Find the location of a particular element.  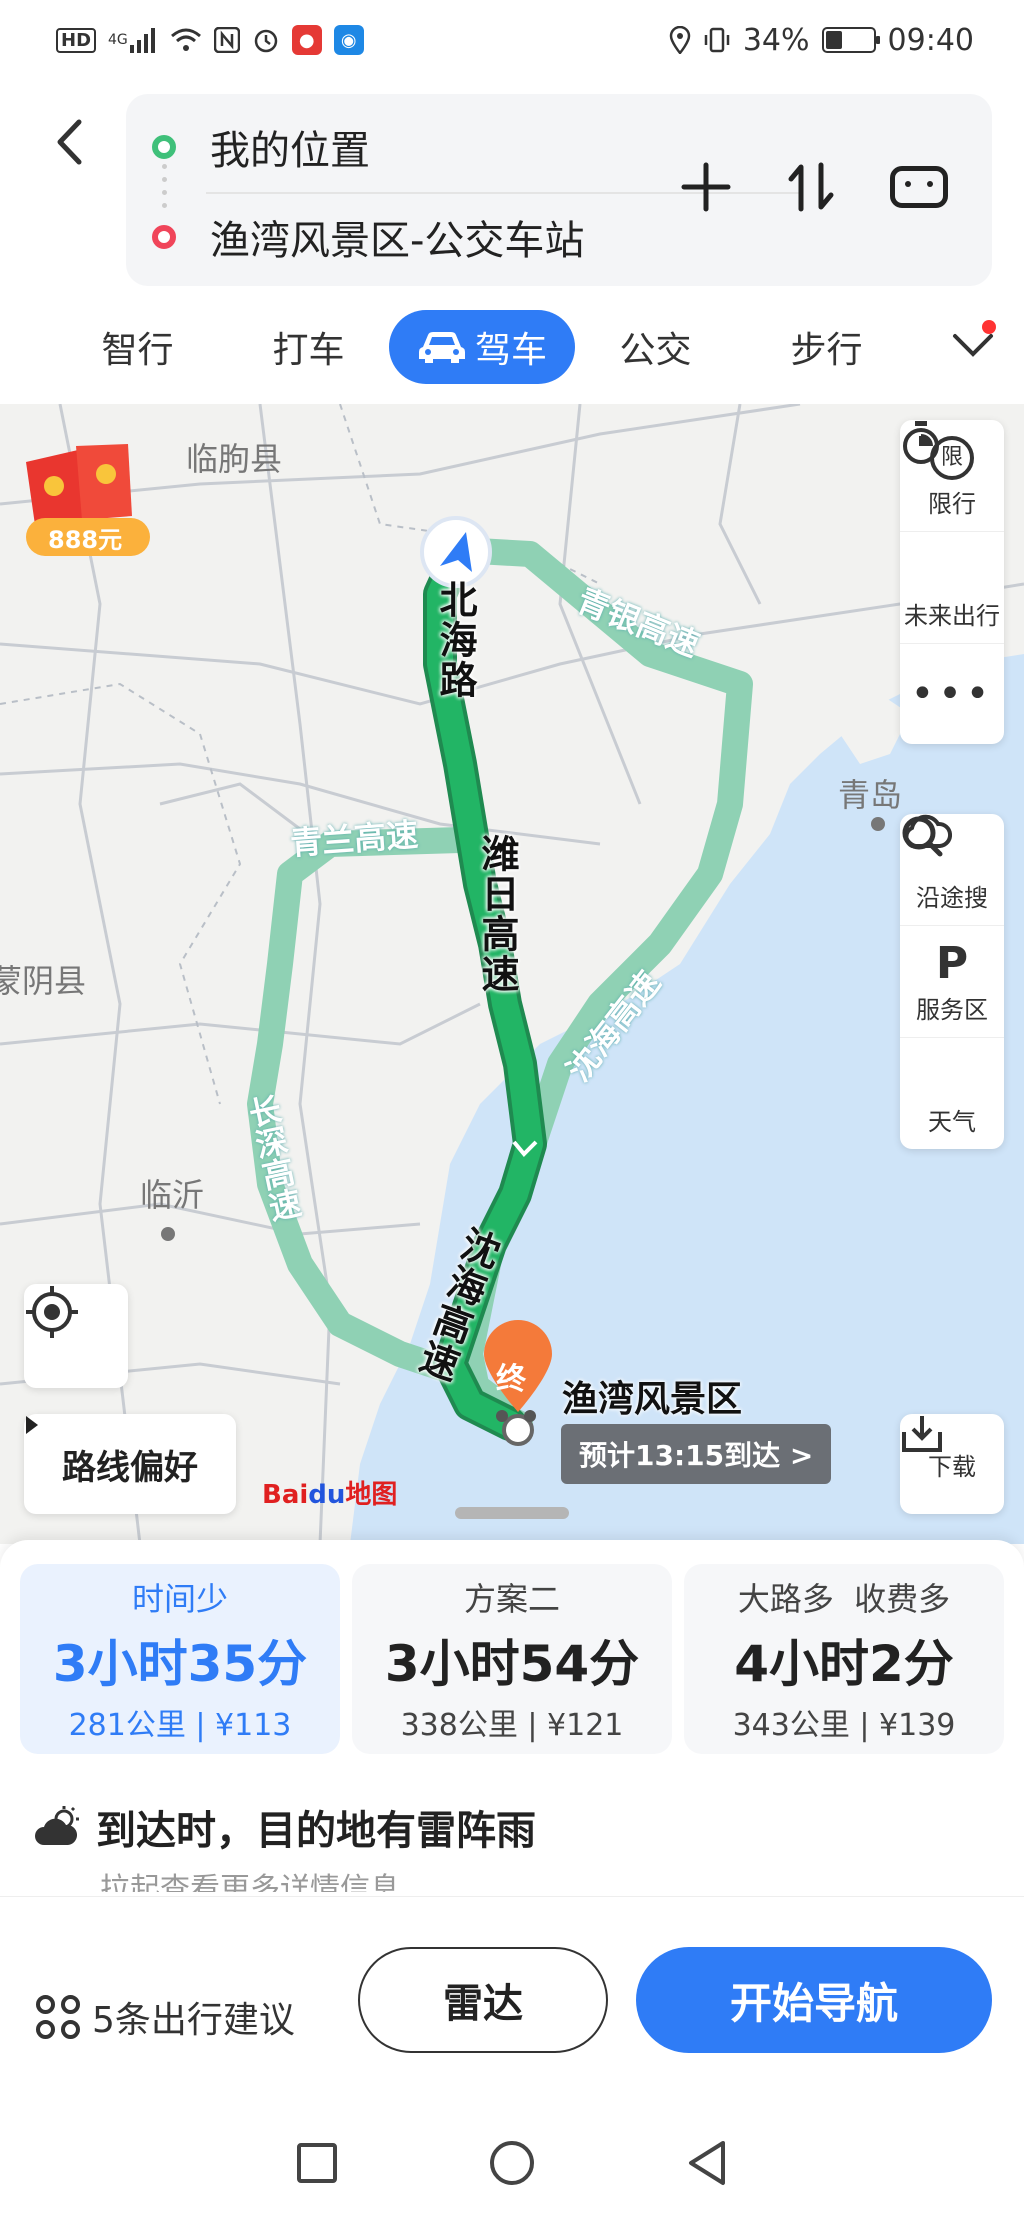

plan-name: 大路多 收费多 is located at coordinates (844, 1599).